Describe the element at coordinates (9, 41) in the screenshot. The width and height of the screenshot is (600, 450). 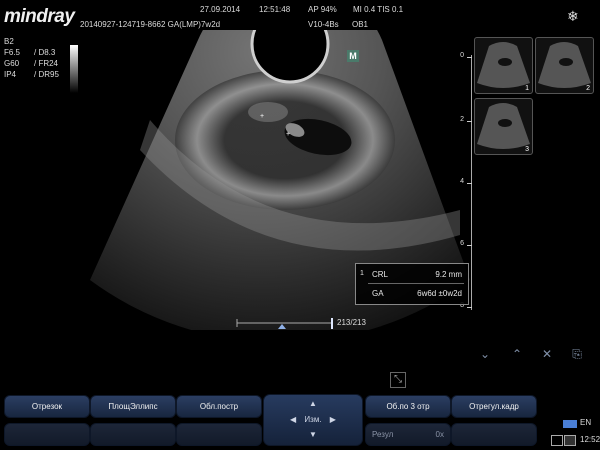
I see `param-row: B2` at that location.